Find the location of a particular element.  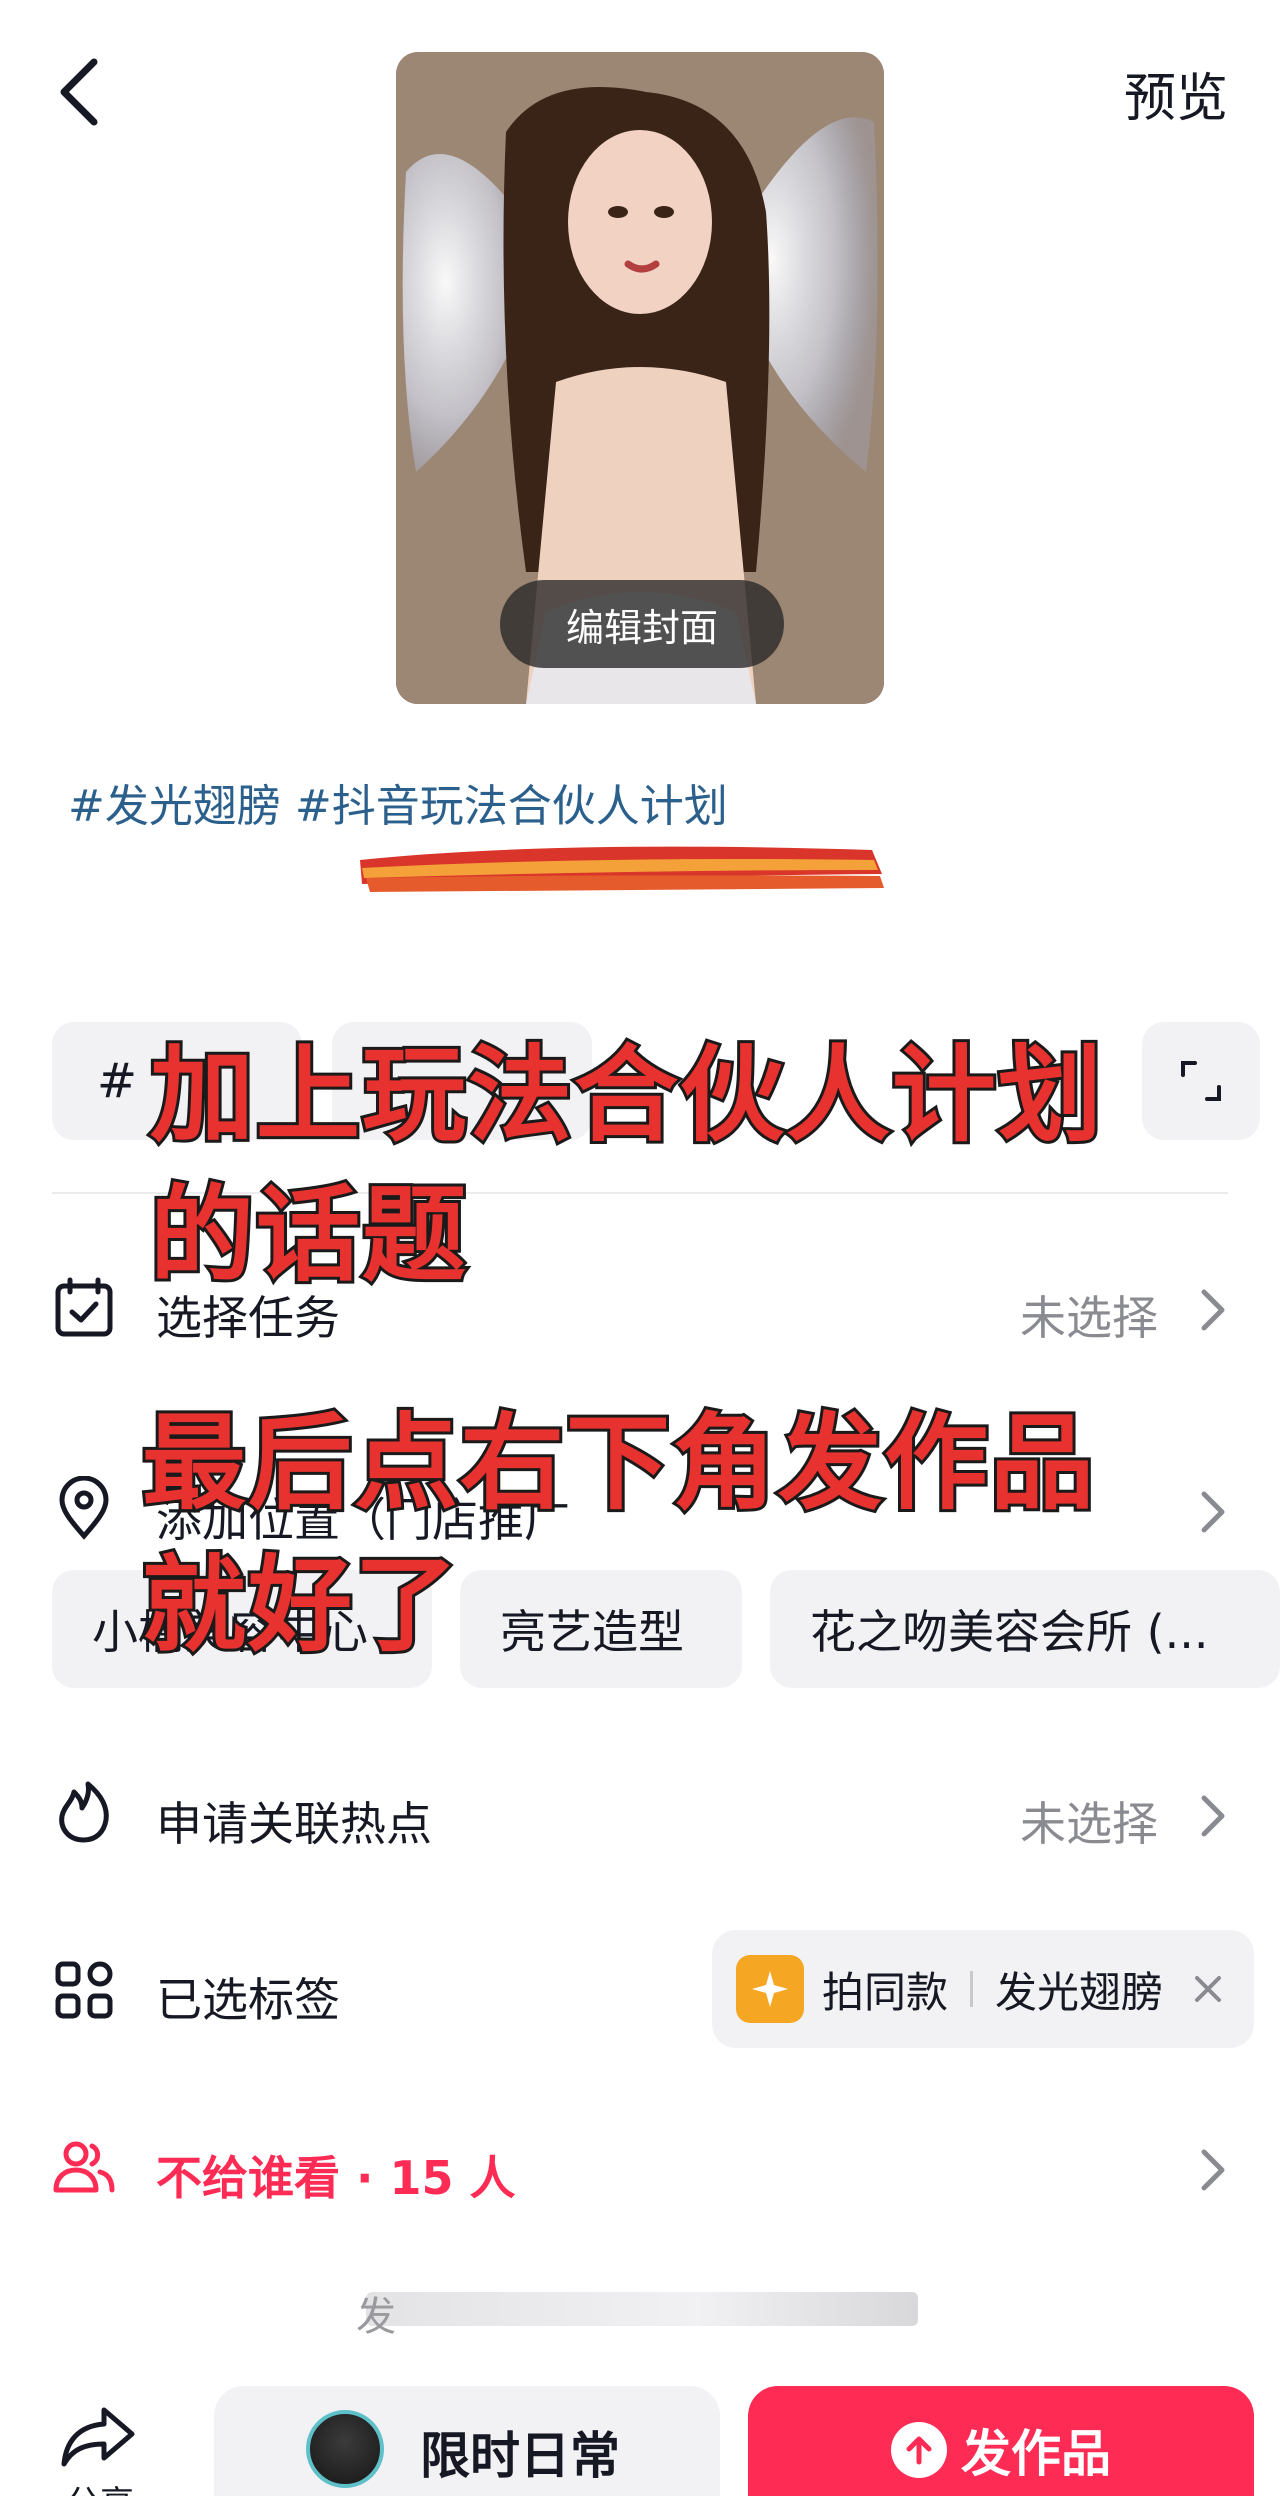

publish-label: 发作品 is located at coordinates (1036, 2454).